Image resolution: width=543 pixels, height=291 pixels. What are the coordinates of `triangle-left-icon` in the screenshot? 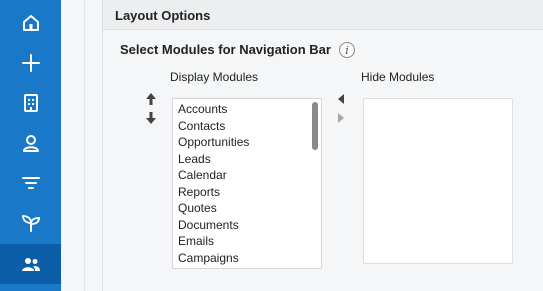 It's located at (341, 99).